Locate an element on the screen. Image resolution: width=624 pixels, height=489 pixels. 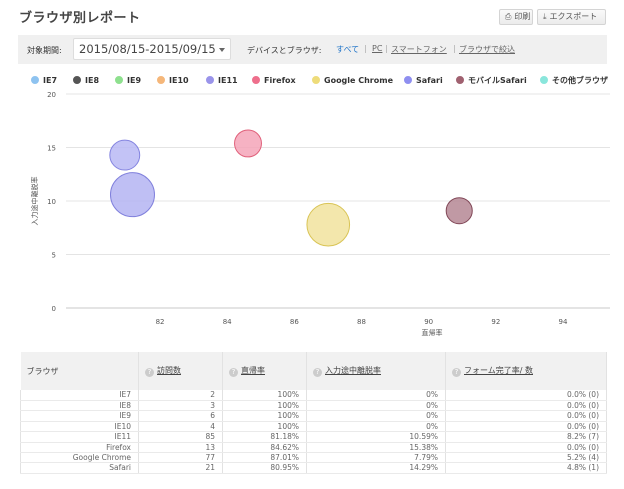
table-cell: 10.59% is located at coordinates (376, 437).